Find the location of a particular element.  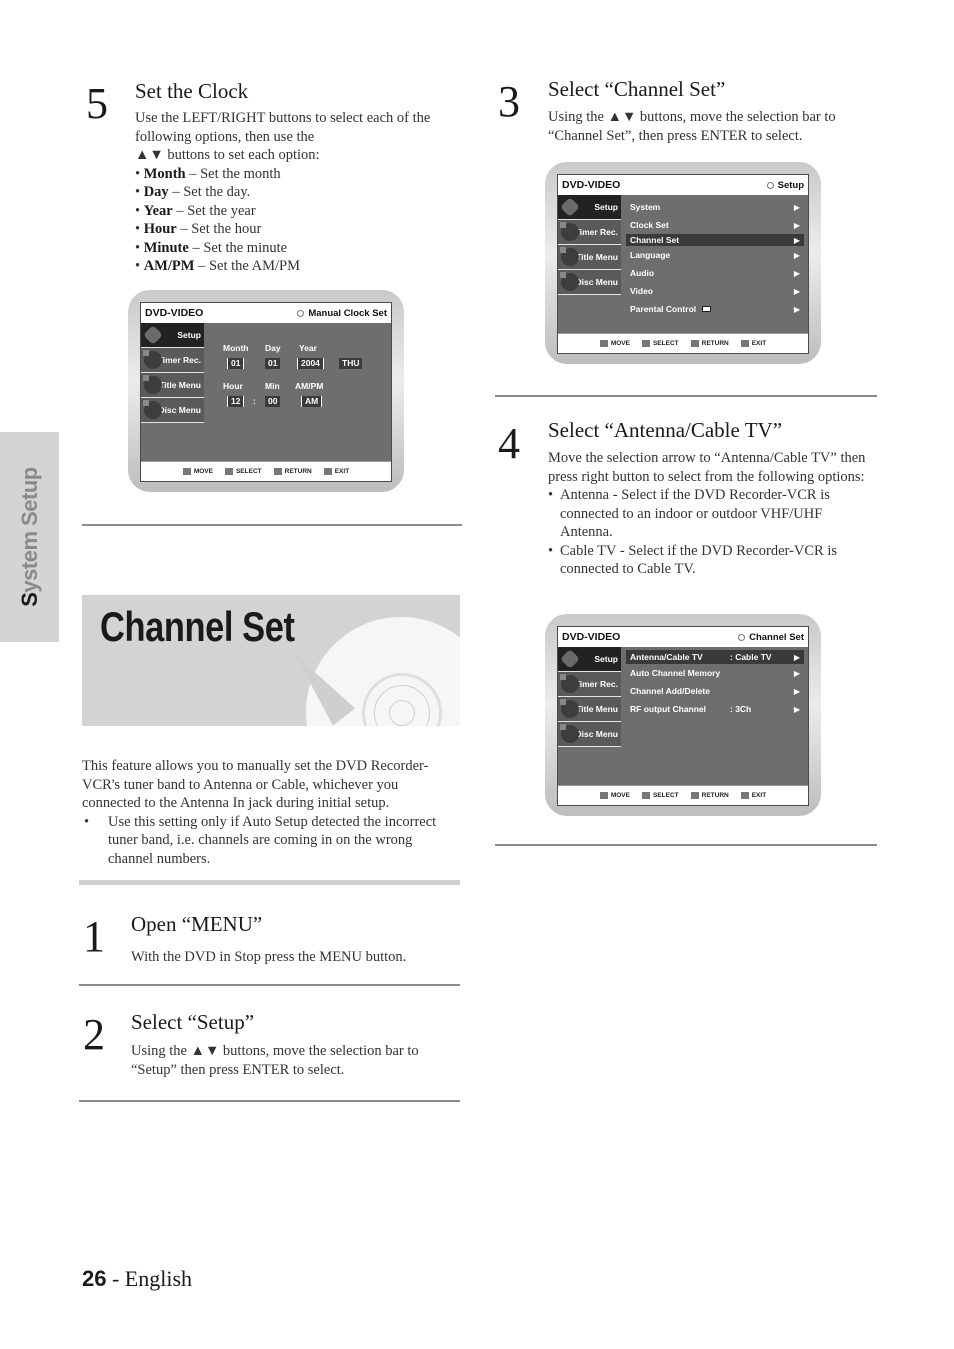

hour-field: 12 is located at coordinates (236, 401).